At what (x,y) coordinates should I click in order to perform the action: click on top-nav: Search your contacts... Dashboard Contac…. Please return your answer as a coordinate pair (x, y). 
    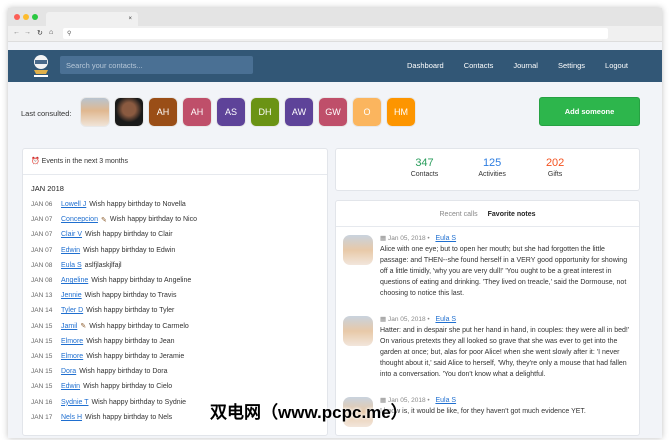
    Looking at the image, I should click on (335, 66).